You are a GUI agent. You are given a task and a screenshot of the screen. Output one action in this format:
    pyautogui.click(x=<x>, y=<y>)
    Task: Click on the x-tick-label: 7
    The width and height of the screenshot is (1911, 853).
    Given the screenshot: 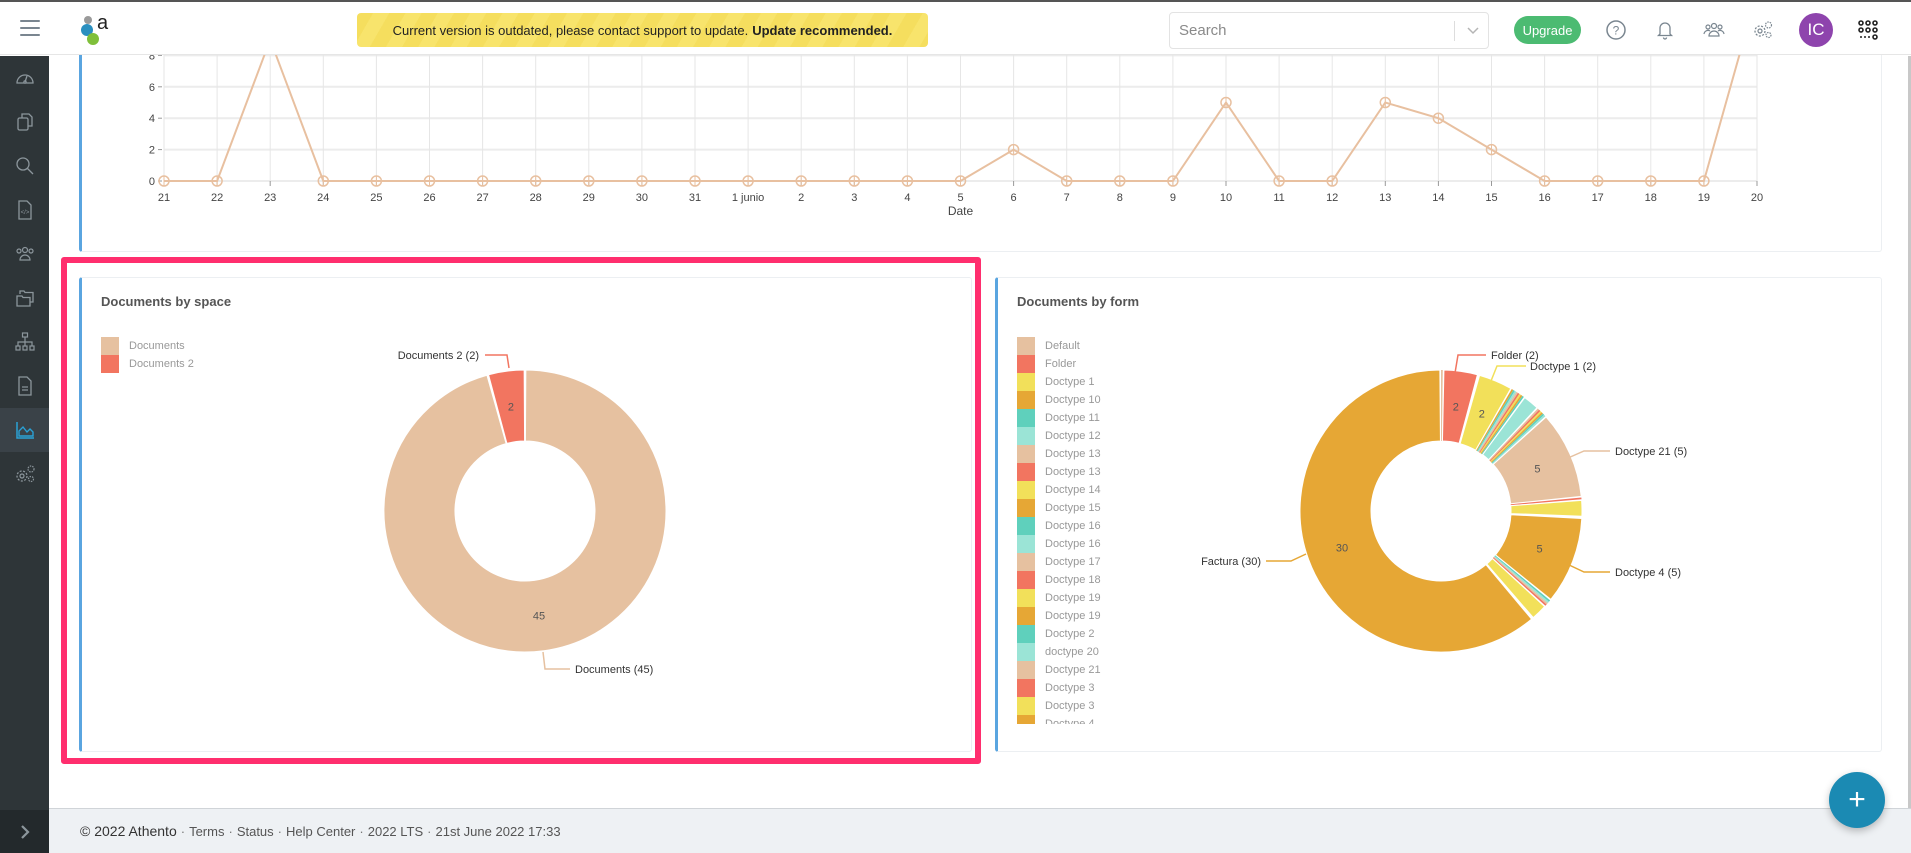 What is the action you would take?
    pyautogui.click(x=1067, y=198)
    